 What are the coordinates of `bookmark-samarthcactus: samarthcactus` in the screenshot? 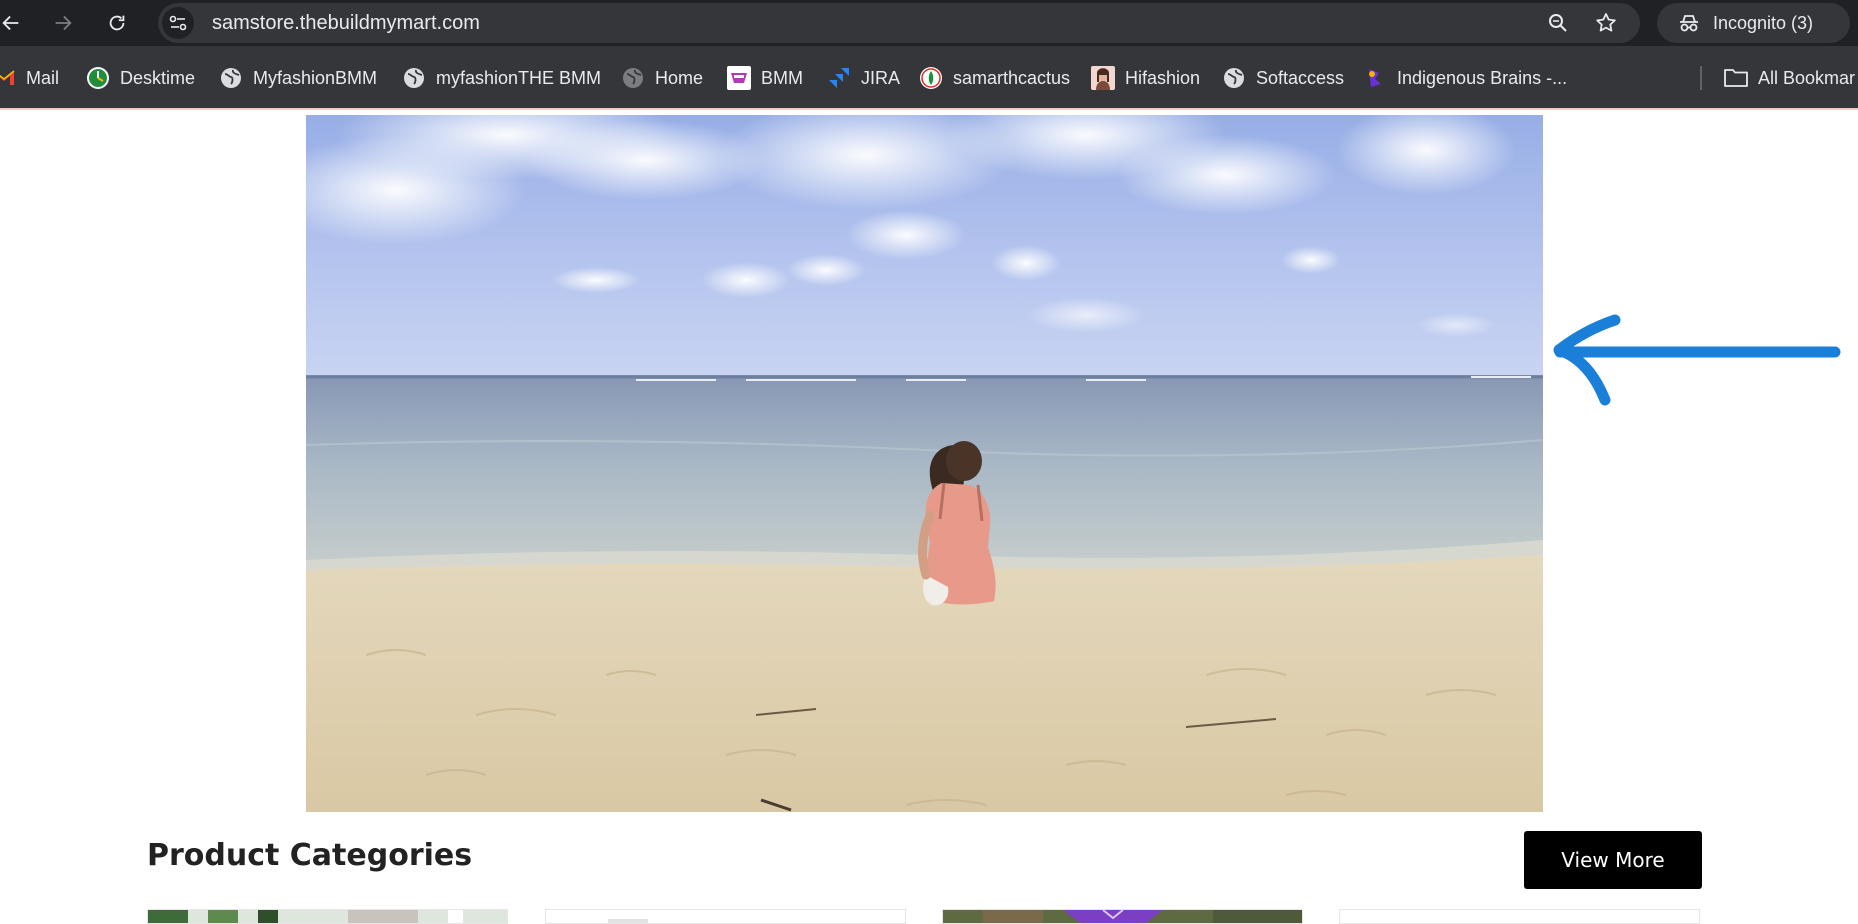 It's located at (994, 78).